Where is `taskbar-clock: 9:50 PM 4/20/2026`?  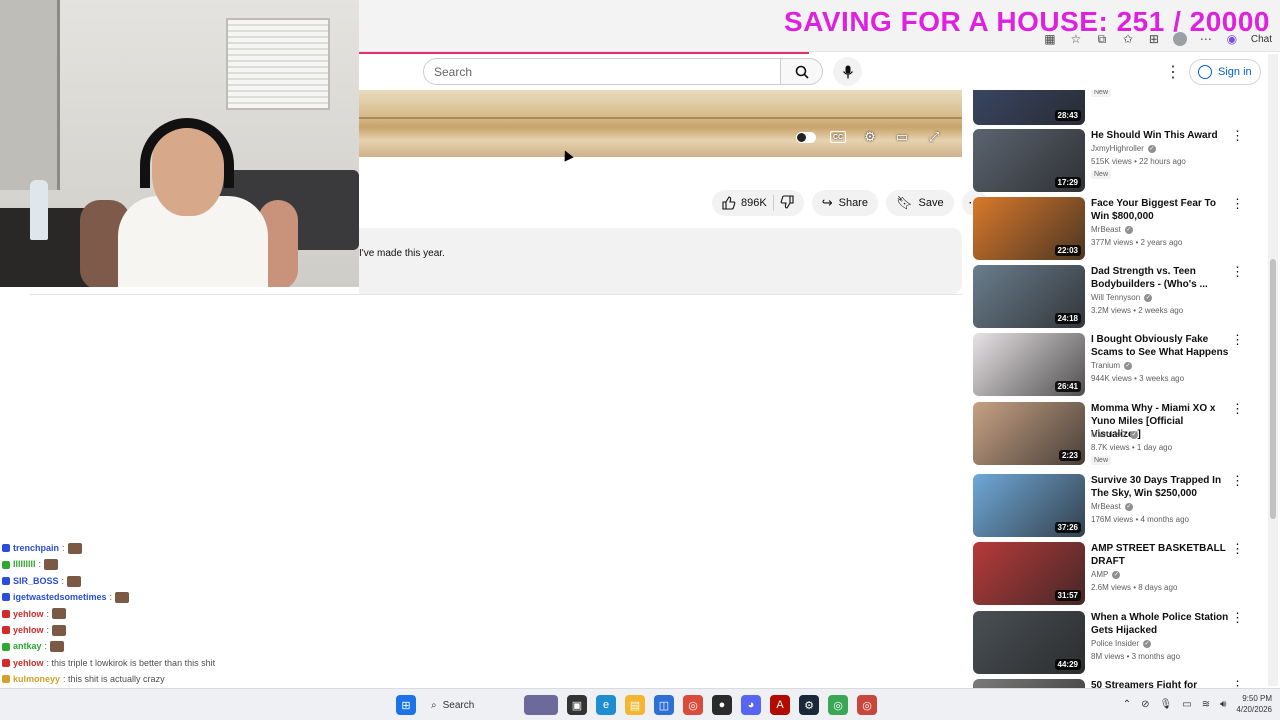 taskbar-clock: 9:50 PM 4/20/2026 is located at coordinates (1254, 704).